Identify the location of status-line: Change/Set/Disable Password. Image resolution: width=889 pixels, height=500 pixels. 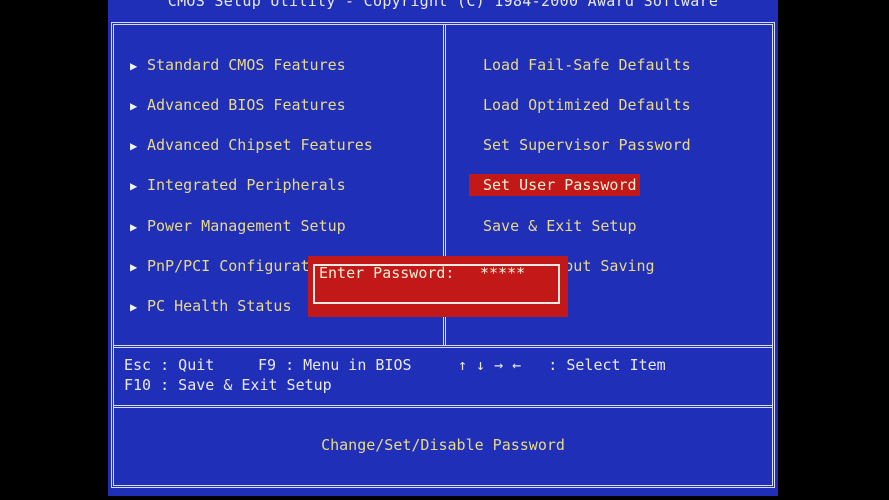
(443, 445).